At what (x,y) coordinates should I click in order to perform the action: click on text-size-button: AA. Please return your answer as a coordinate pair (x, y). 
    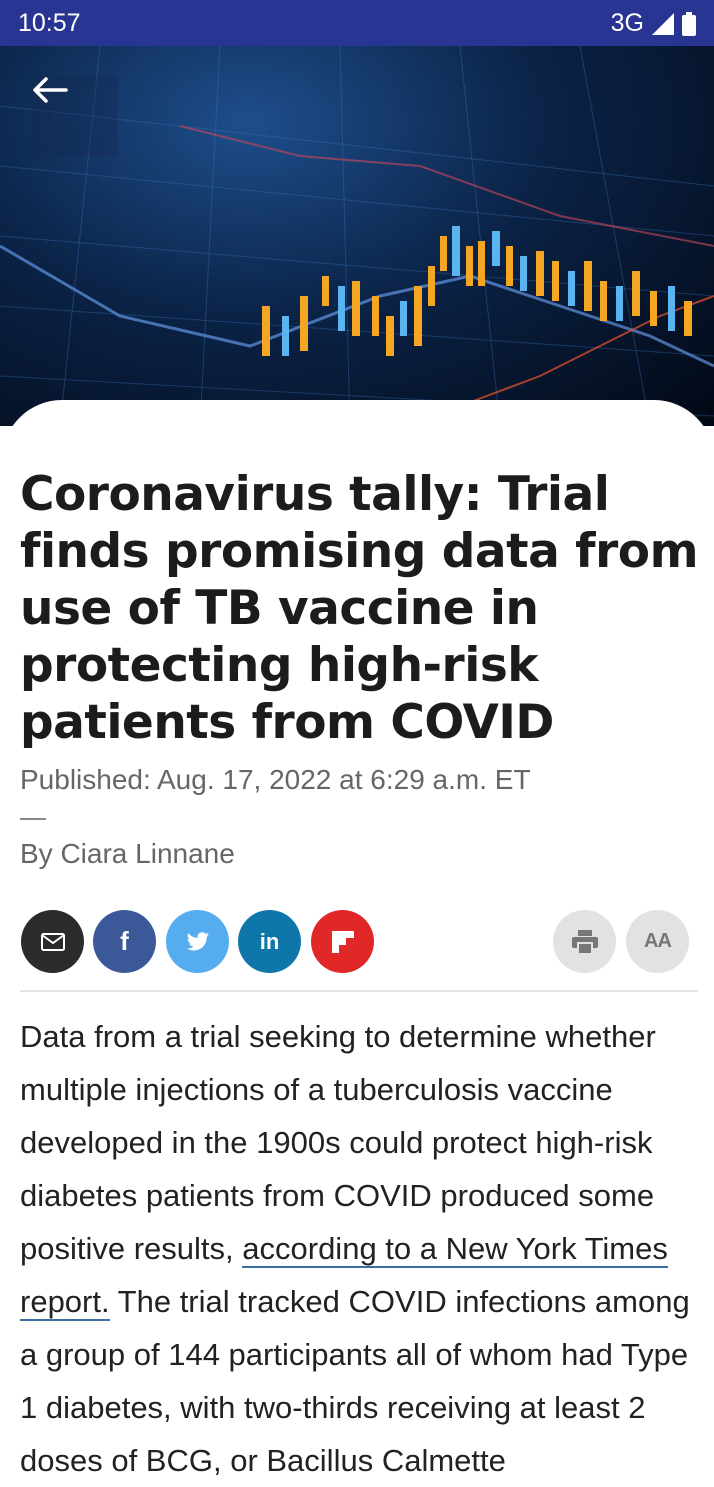
    Looking at the image, I should click on (657, 941).